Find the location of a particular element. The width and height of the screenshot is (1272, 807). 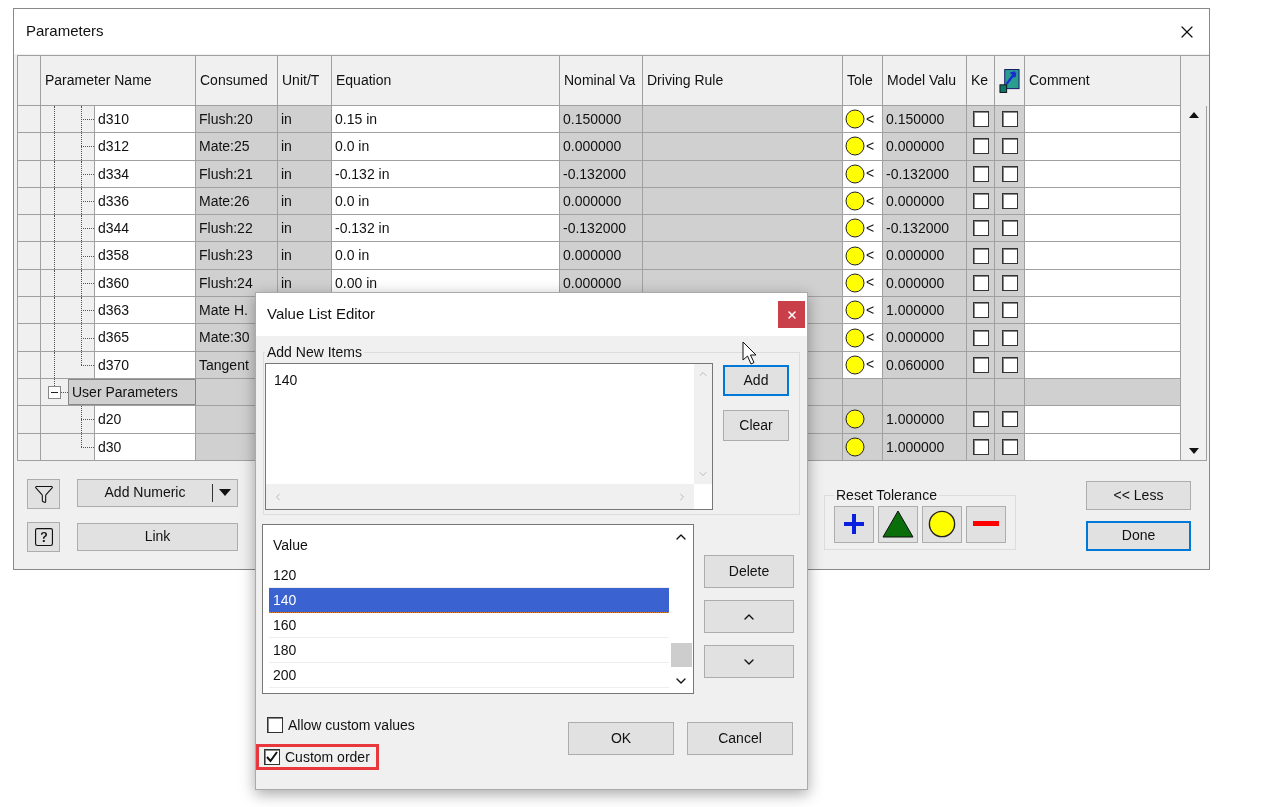

minus-icon is located at coordinates (986, 524).